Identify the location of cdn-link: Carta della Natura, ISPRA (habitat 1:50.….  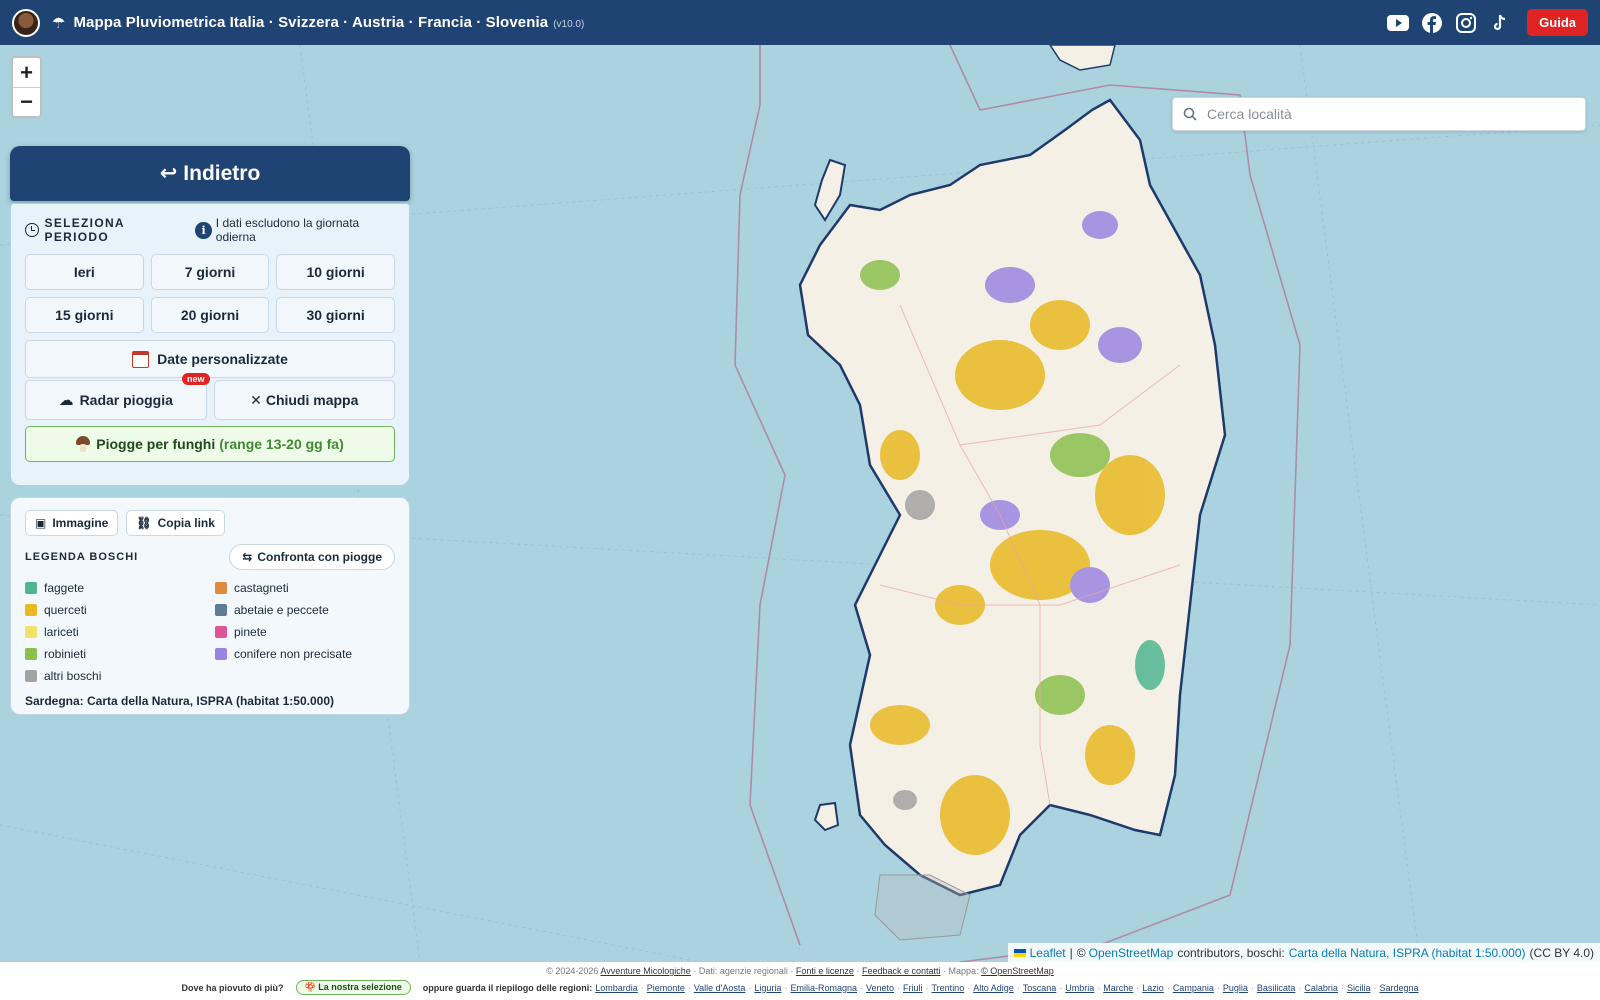
(1407, 953).